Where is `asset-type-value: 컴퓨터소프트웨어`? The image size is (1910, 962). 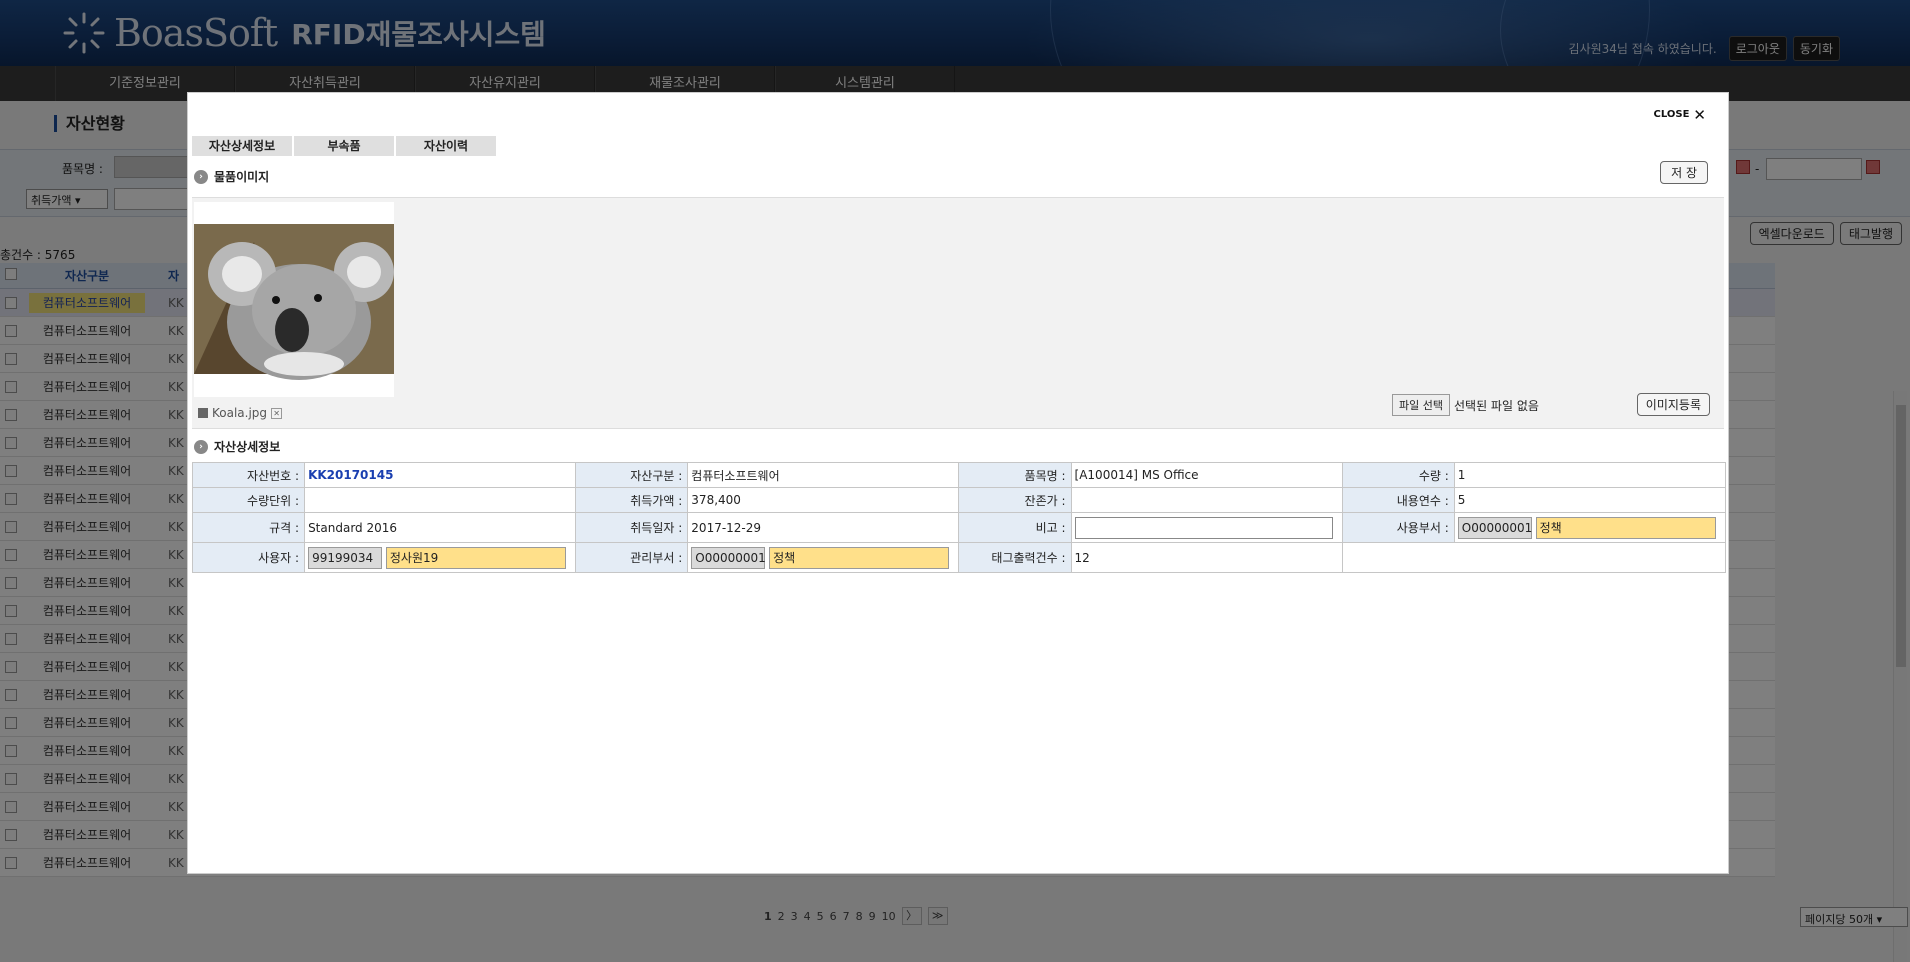 asset-type-value: 컴퓨터소프트웨어 is located at coordinates (823, 475).